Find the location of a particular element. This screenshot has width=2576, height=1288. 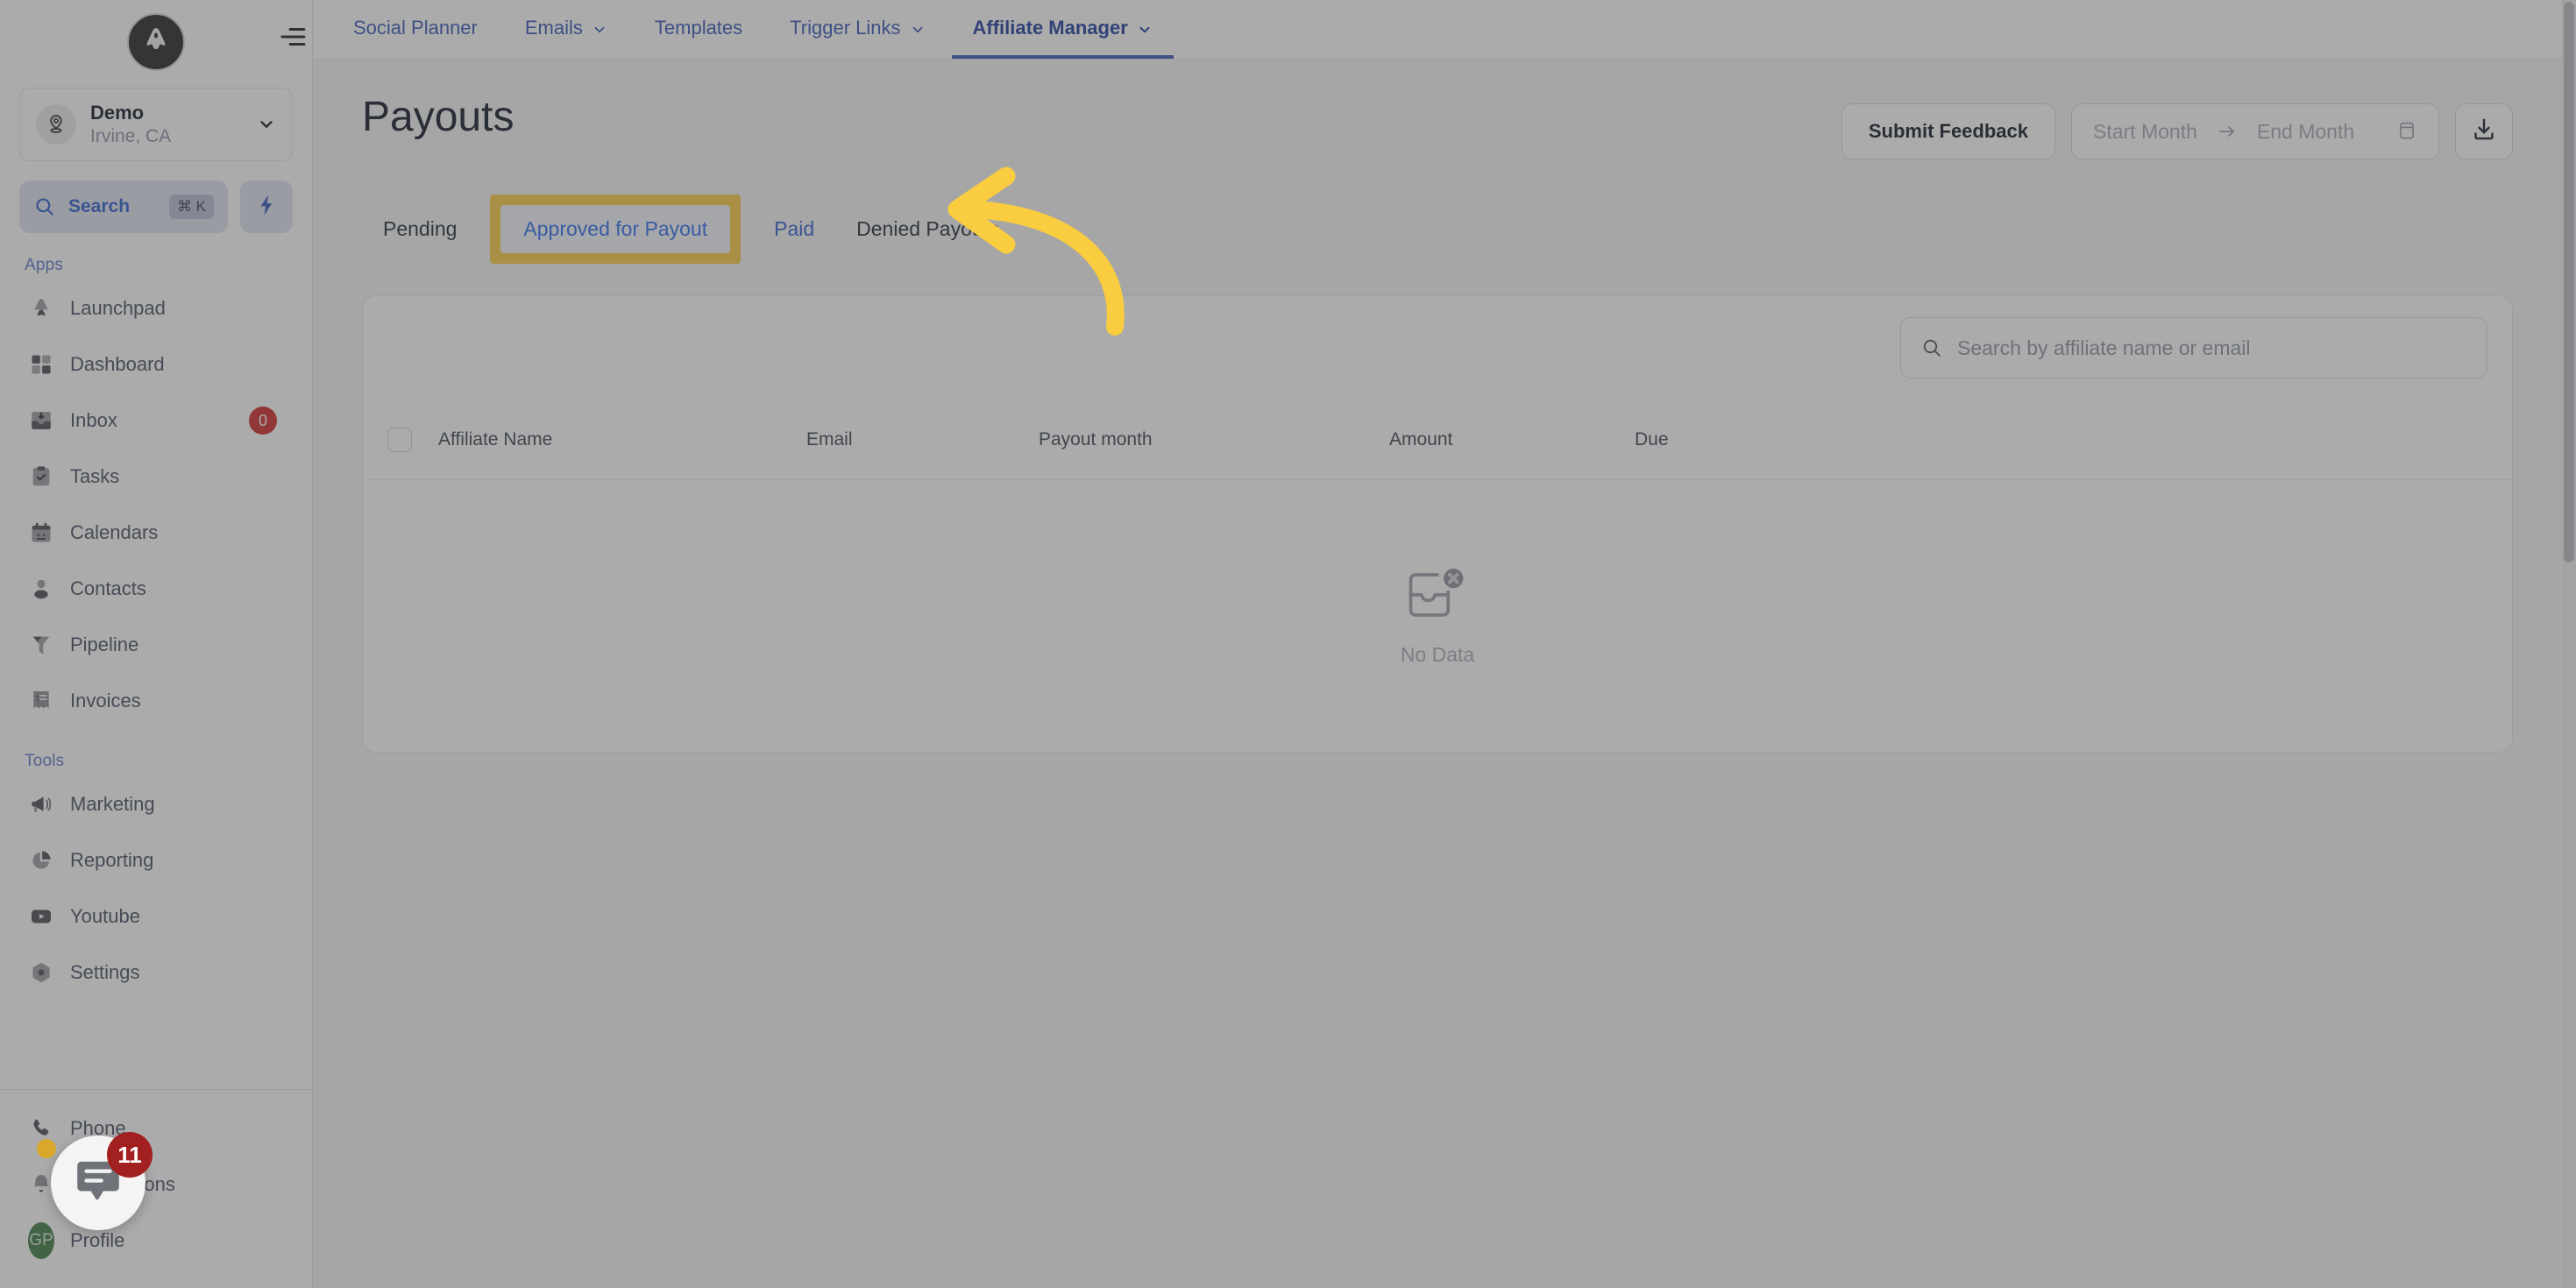

sidebar-item-label: Inbox is located at coordinates (94, 420).